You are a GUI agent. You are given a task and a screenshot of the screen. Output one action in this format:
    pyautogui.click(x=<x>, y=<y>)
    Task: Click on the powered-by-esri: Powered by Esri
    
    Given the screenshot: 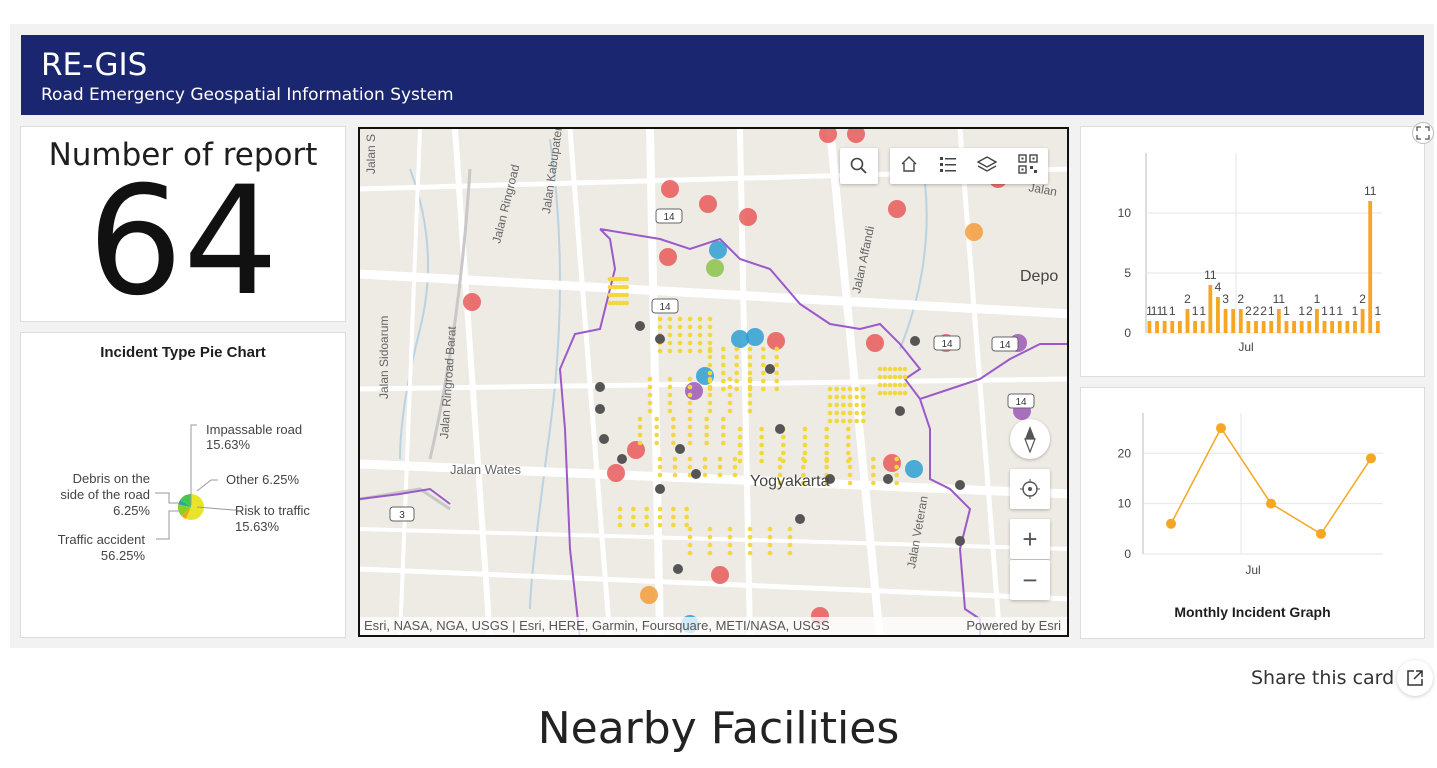 What is the action you would take?
    pyautogui.click(x=1013, y=626)
    